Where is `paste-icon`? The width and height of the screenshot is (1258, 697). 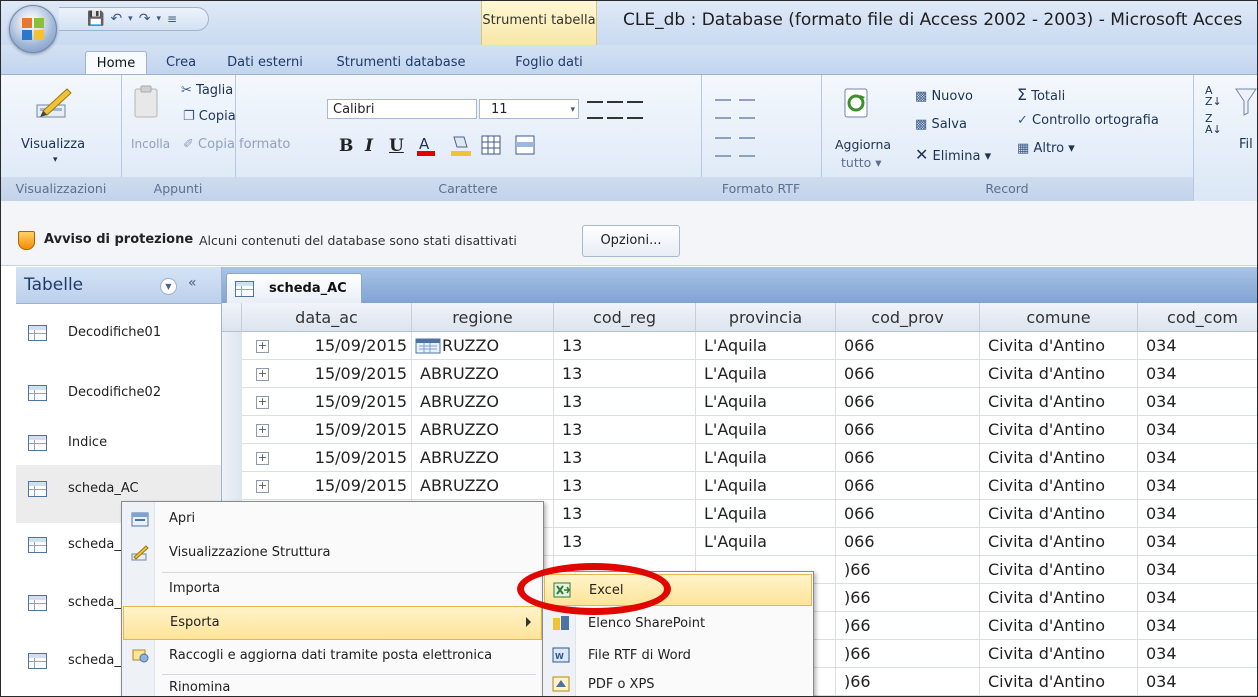 paste-icon is located at coordinates (146, 102).